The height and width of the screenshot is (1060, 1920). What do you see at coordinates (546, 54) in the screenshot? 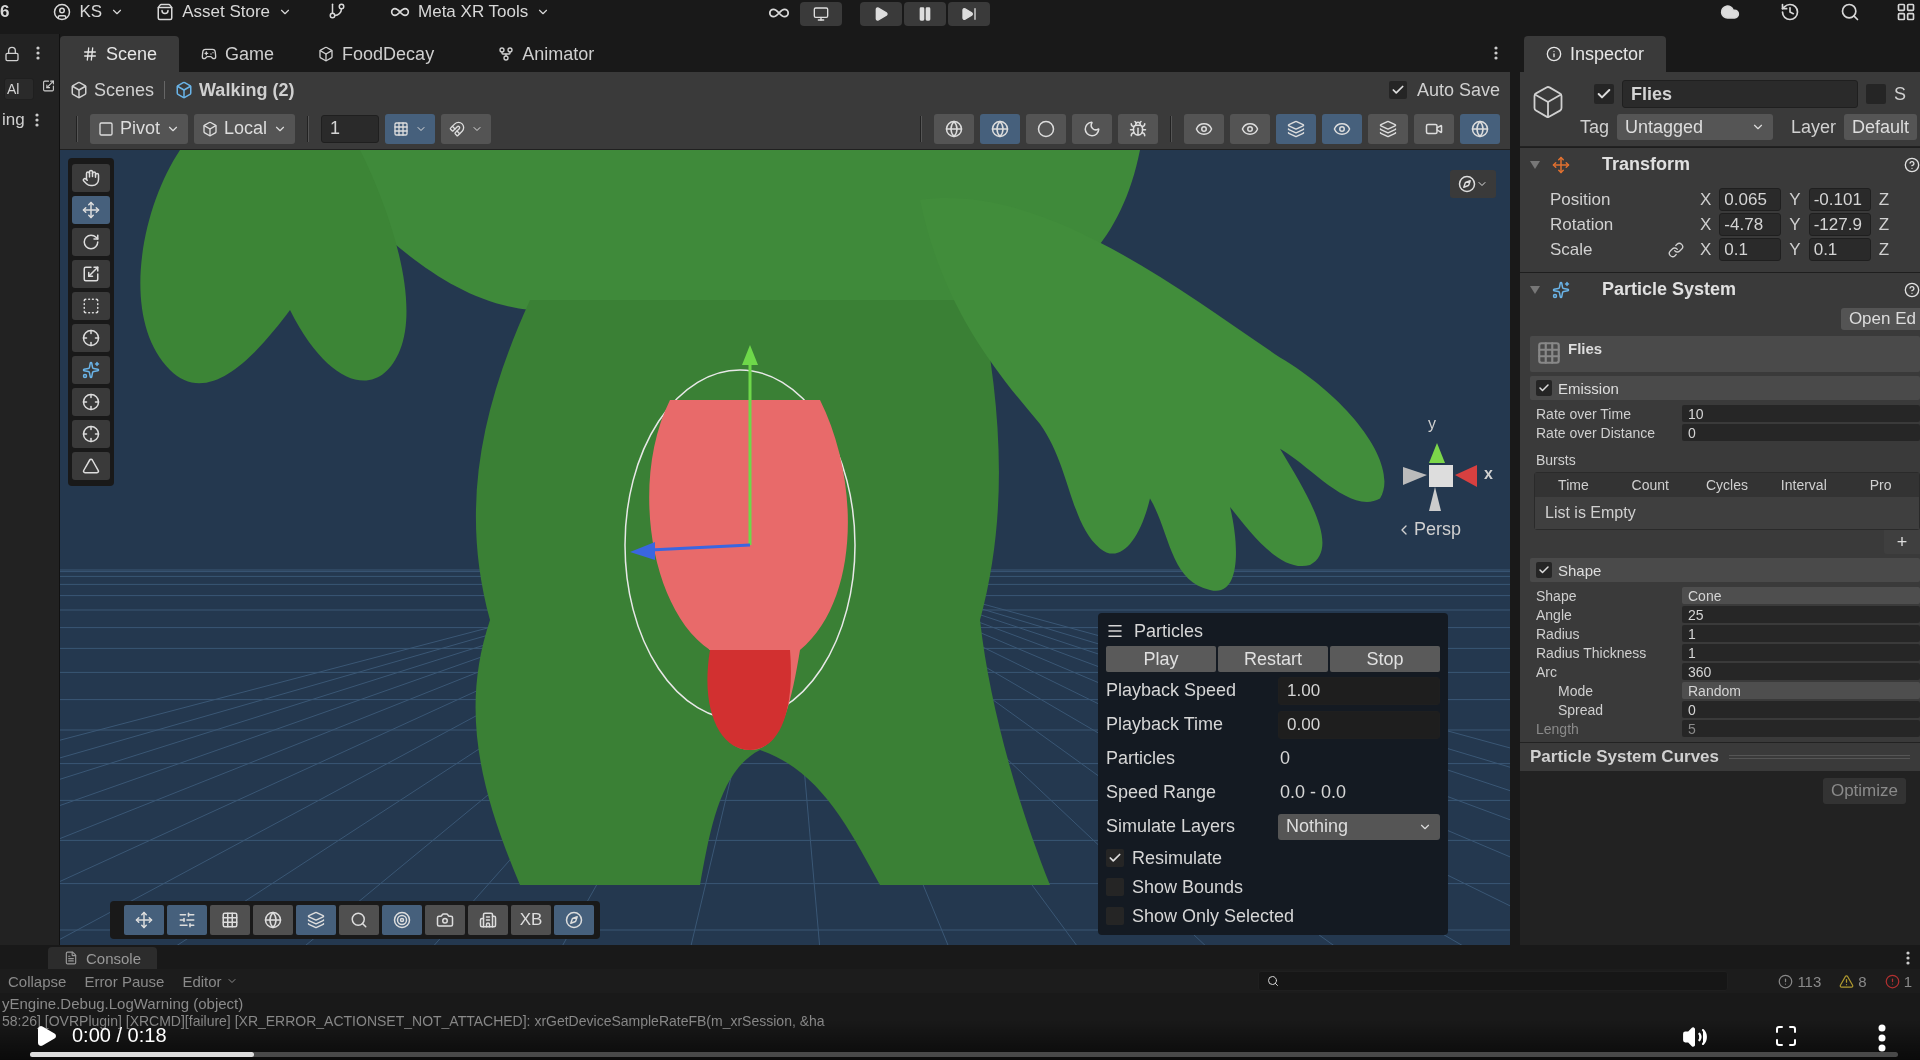
I see `scene-tab: Animator` at bounding box center [546, 54].